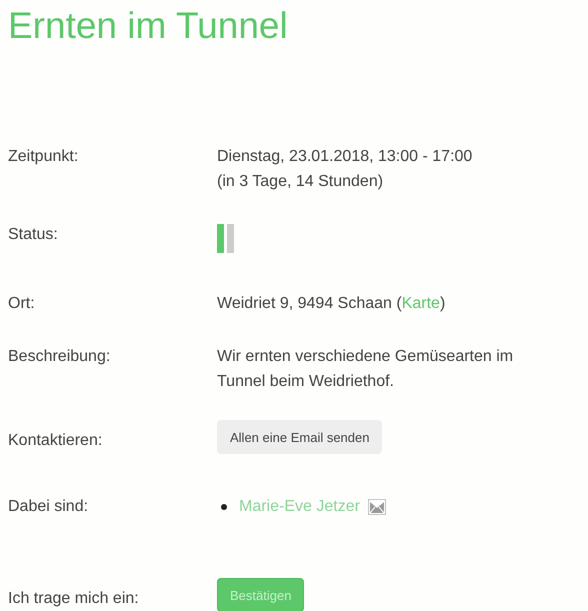  I want to click on field-label: Status:, so click(33, 235).